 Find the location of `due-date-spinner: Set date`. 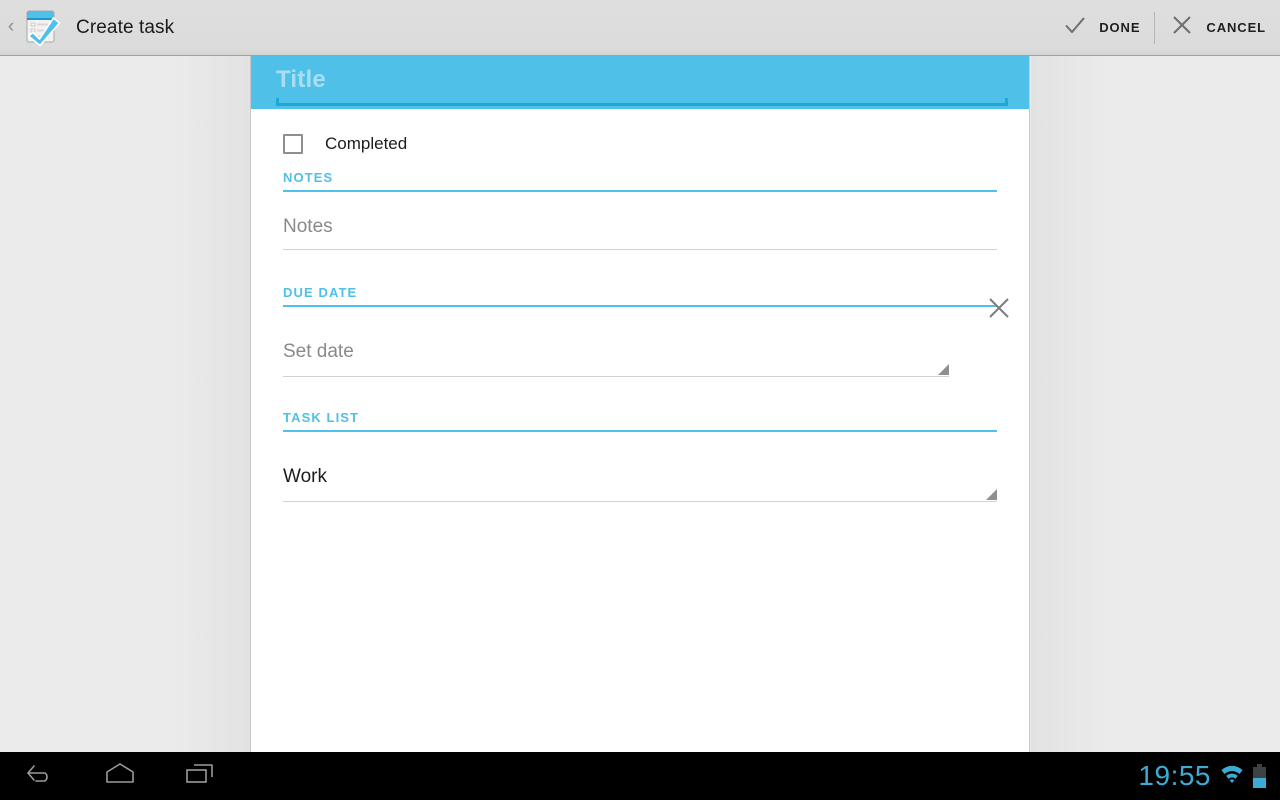

due-date-spinner: Set date is located at coordinates (616, 352).